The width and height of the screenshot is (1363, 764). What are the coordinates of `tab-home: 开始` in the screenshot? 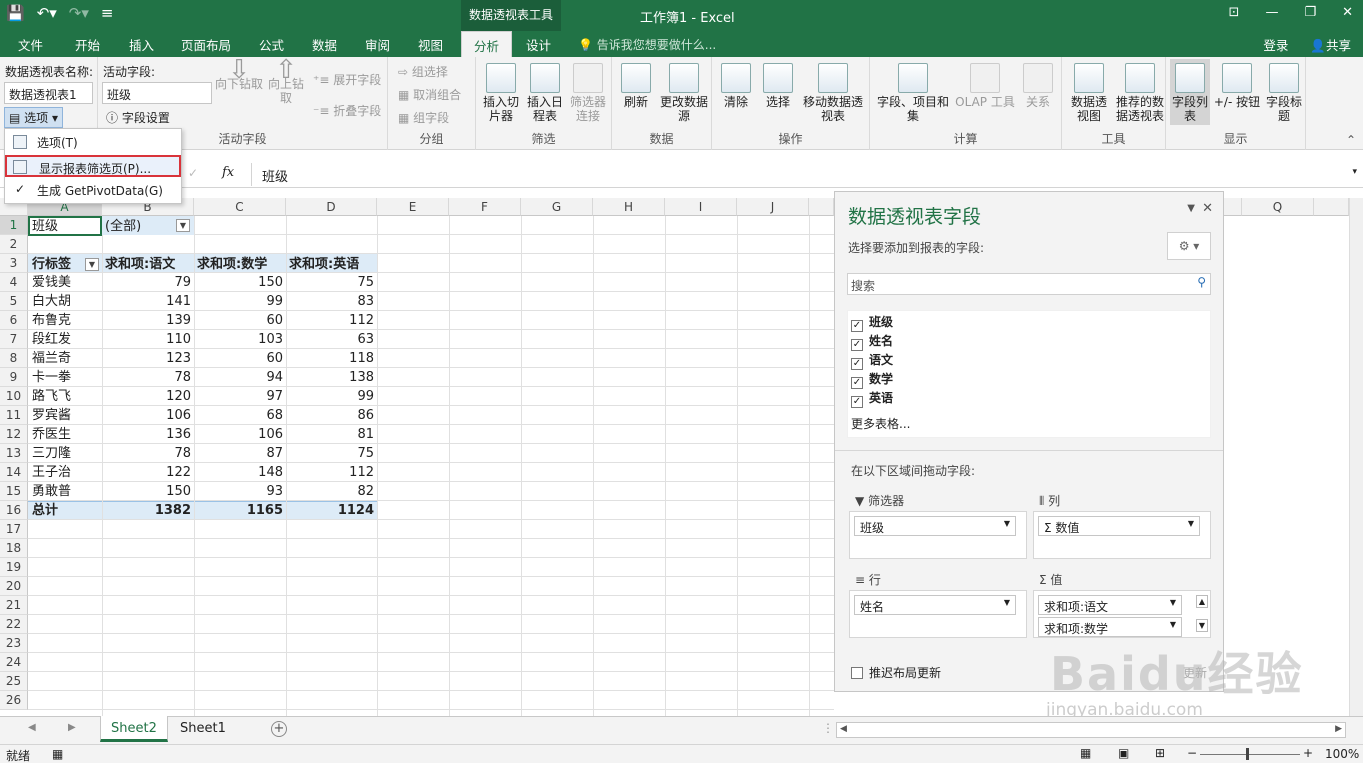 It's located at (87, 44).